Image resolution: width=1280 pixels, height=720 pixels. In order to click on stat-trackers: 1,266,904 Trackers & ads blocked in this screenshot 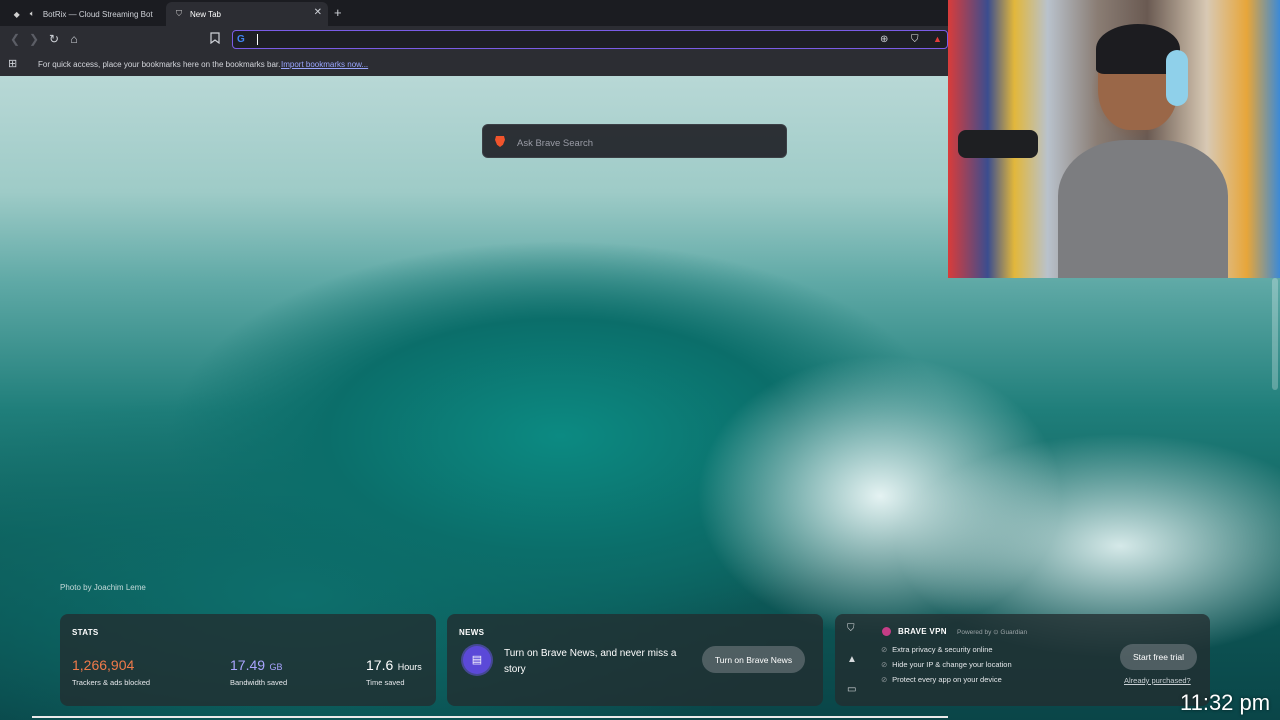, I will do `click(111, 672)`.